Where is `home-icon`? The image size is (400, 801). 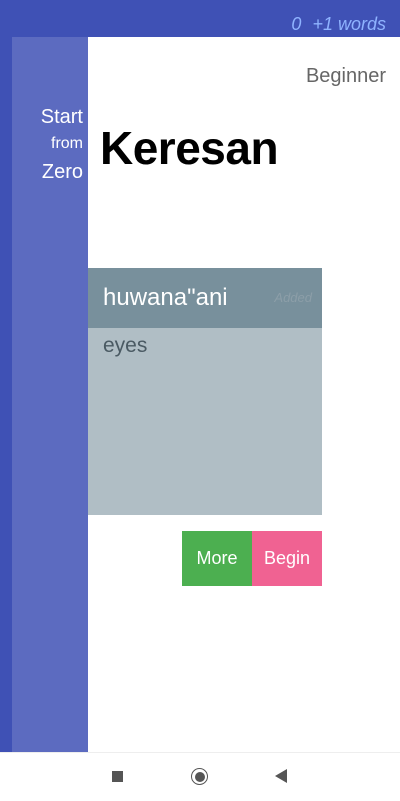
home-icon is located at coordinates (199, 776).